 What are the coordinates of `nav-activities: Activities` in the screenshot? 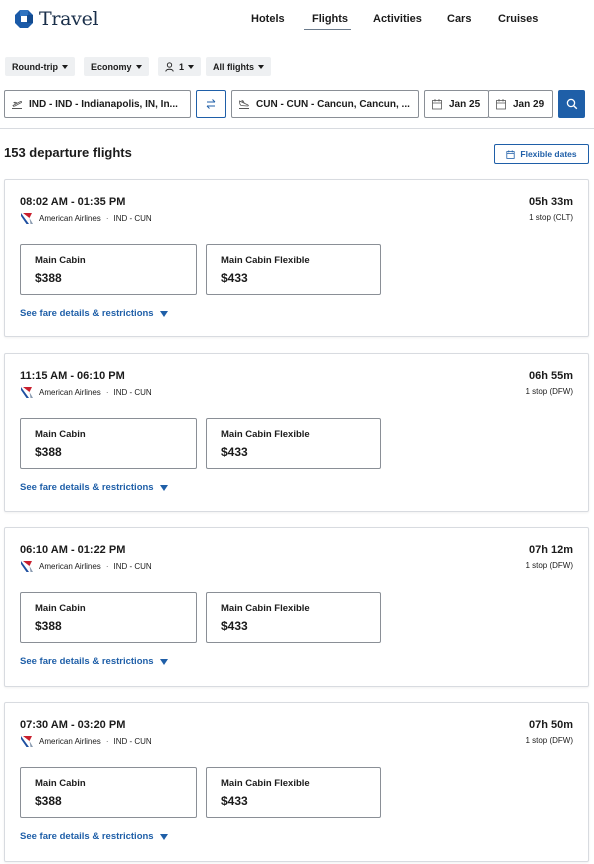 It's located at (397, 19).